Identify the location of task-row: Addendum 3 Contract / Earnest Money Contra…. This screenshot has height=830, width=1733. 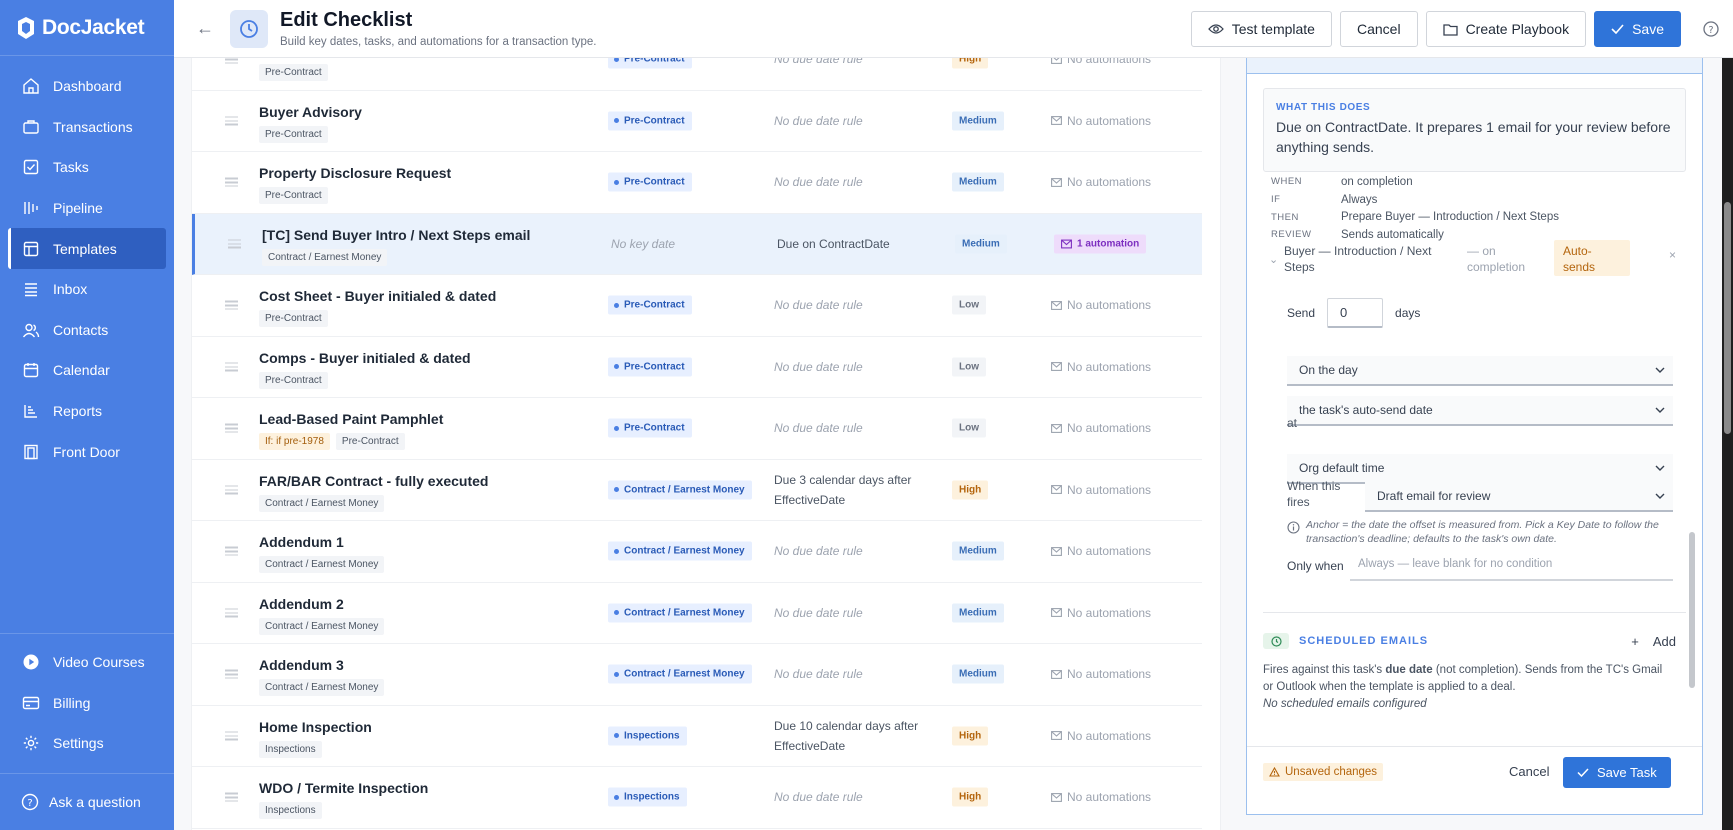
(697, 675).